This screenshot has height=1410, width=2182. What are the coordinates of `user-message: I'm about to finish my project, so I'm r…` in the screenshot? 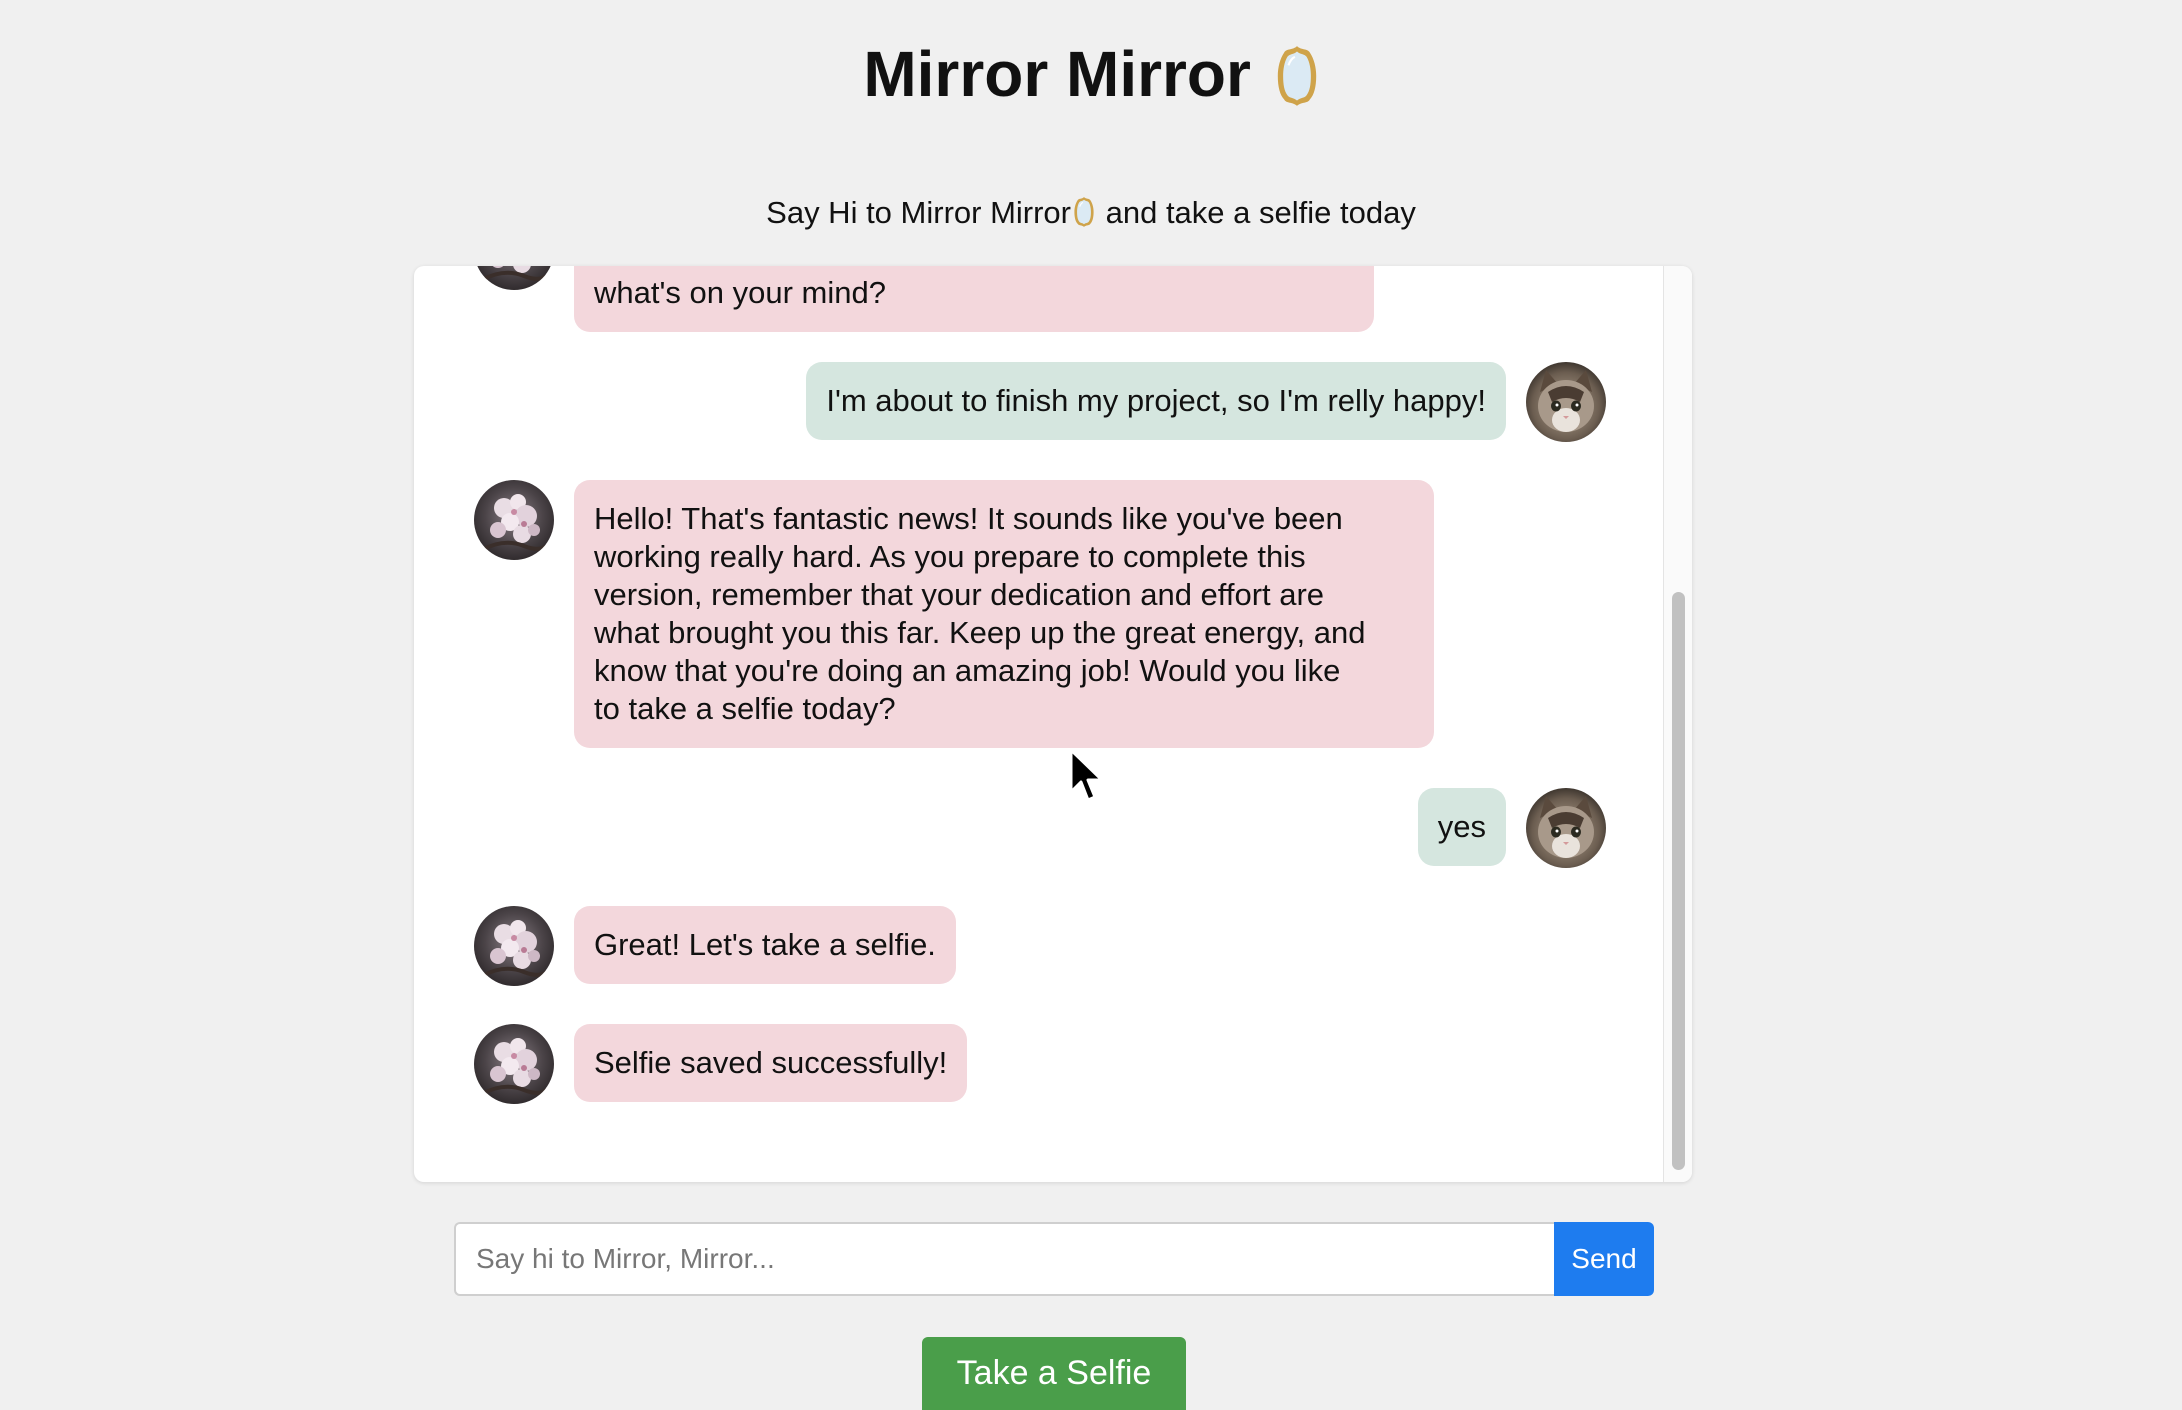 It's located at (1206, 402).